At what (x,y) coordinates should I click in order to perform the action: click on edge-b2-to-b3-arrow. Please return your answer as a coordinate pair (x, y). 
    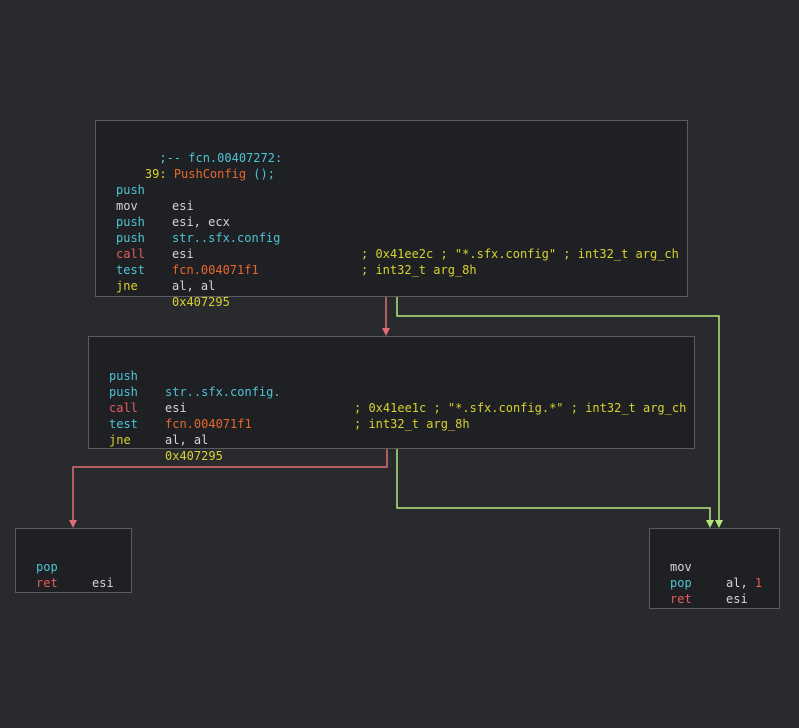
    Looking at the image, I should click on (73, 524).